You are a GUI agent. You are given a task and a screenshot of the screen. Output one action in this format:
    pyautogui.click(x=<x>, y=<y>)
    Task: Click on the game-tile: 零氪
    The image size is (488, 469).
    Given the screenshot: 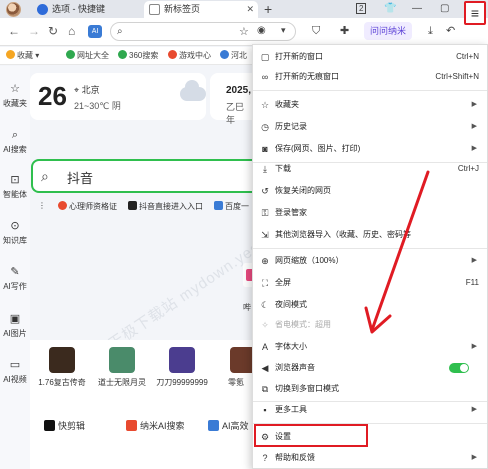 What is the action you would take?
    pyautogui.click(x=237, y=367)
    